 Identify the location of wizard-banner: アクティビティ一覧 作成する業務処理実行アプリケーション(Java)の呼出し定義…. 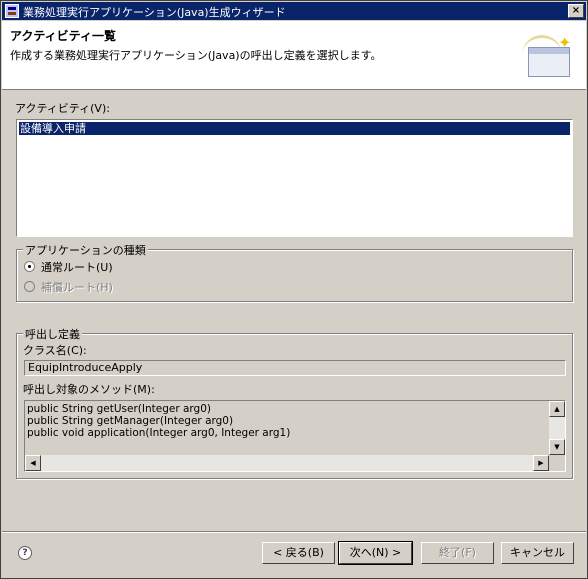
(294, 55).